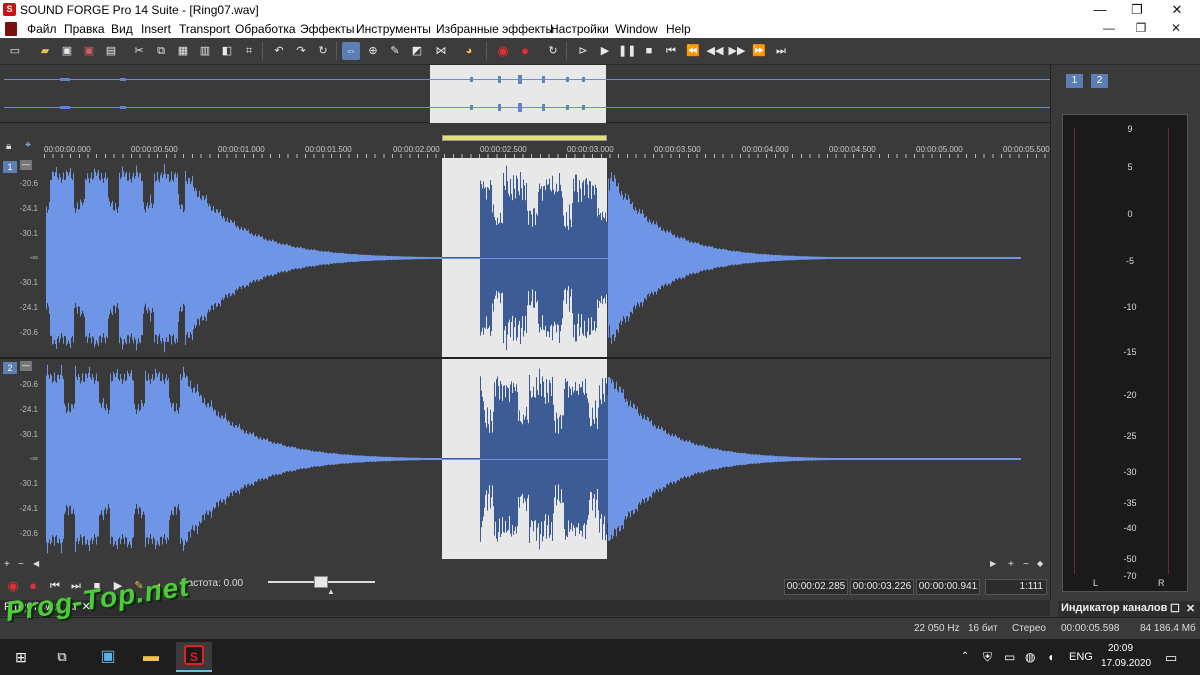 The width and height of the screenshot is (1200, 675). Describe the element at coordinates (45, 51) in the screenshot. I see `open-folder-icon: ▰` at that location.